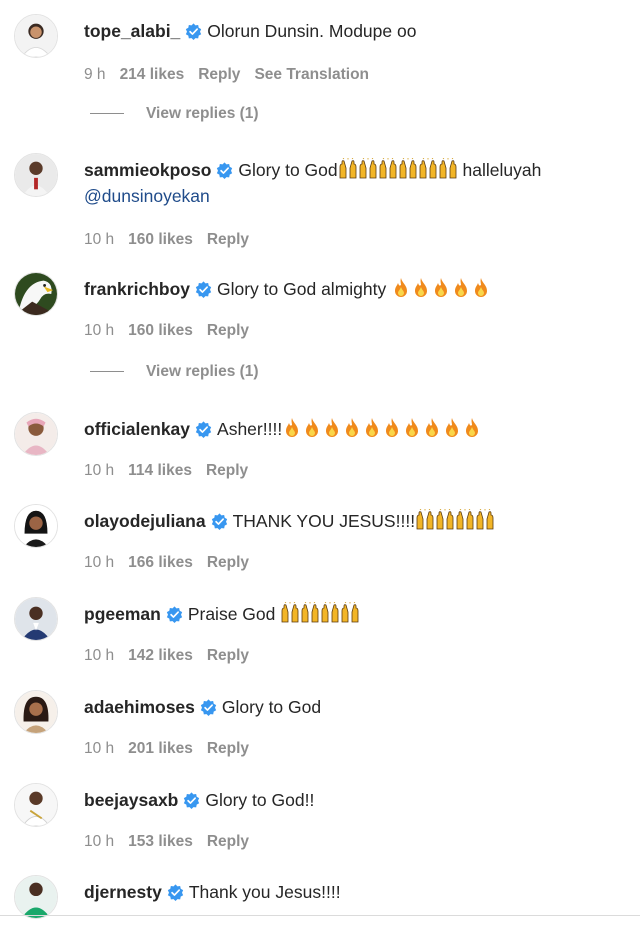  What do you see at coordinates (123, 892) in the screenshot?
I see `username: djernesty` at bounding box center [123, 892].